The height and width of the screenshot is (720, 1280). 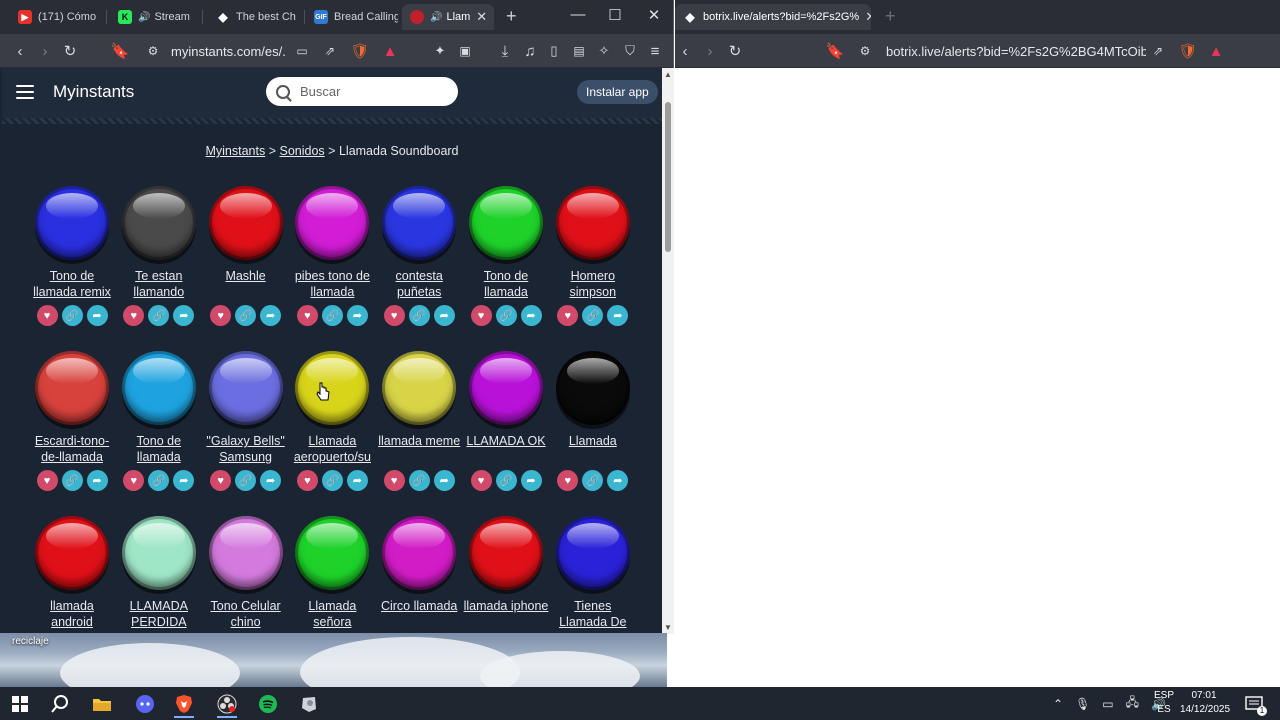 I want to click on file-explorer-button, so click(x=102, y=704).